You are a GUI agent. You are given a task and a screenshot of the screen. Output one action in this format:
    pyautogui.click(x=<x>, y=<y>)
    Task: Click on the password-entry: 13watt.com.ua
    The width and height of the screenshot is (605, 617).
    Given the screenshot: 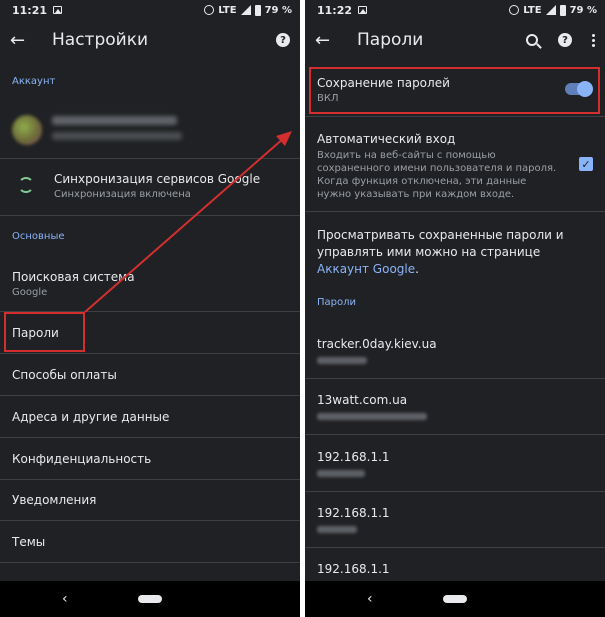 What is the action you would take?
    pyautogui.click(x=455, y=406)
    